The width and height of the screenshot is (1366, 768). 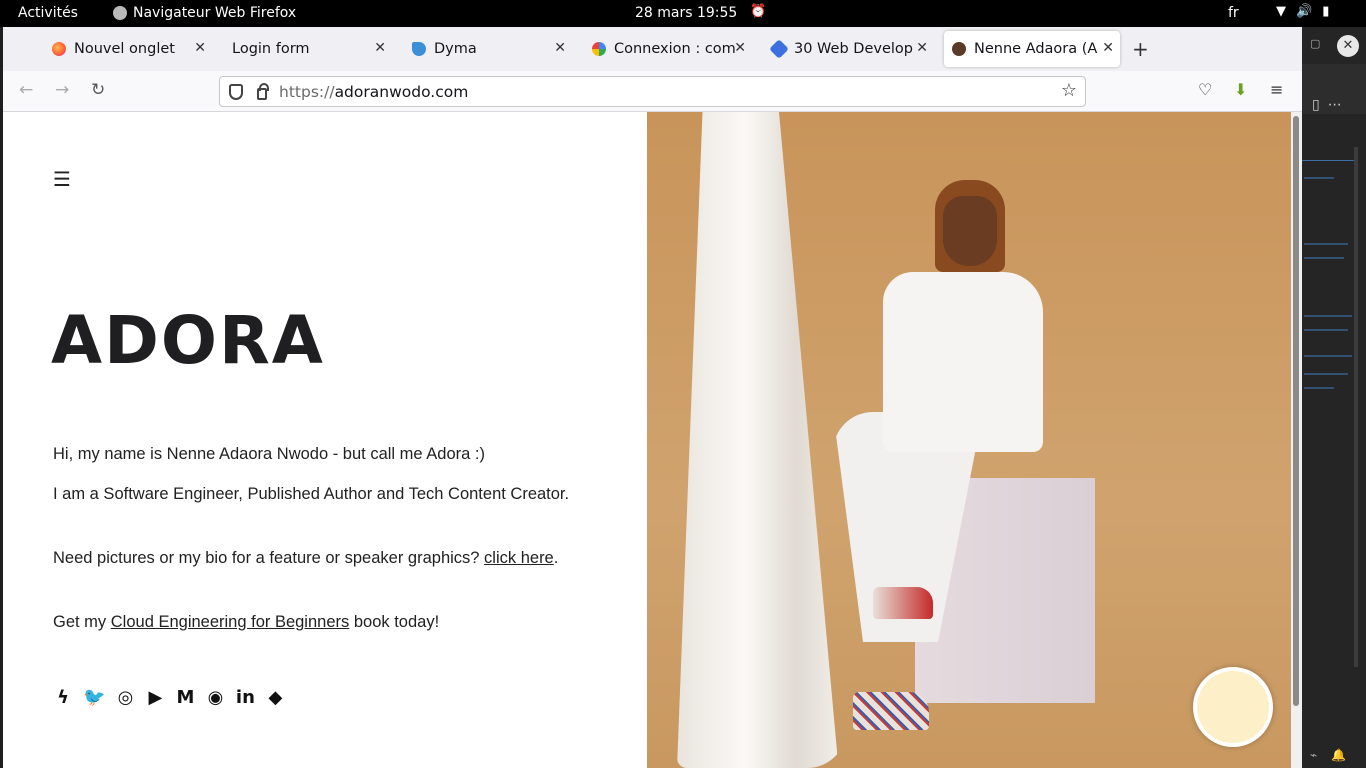 What do you see at coordinates (455, 49) in the screenshot?
I see `tab-title: Dyma` at bounding box center [455, 49].